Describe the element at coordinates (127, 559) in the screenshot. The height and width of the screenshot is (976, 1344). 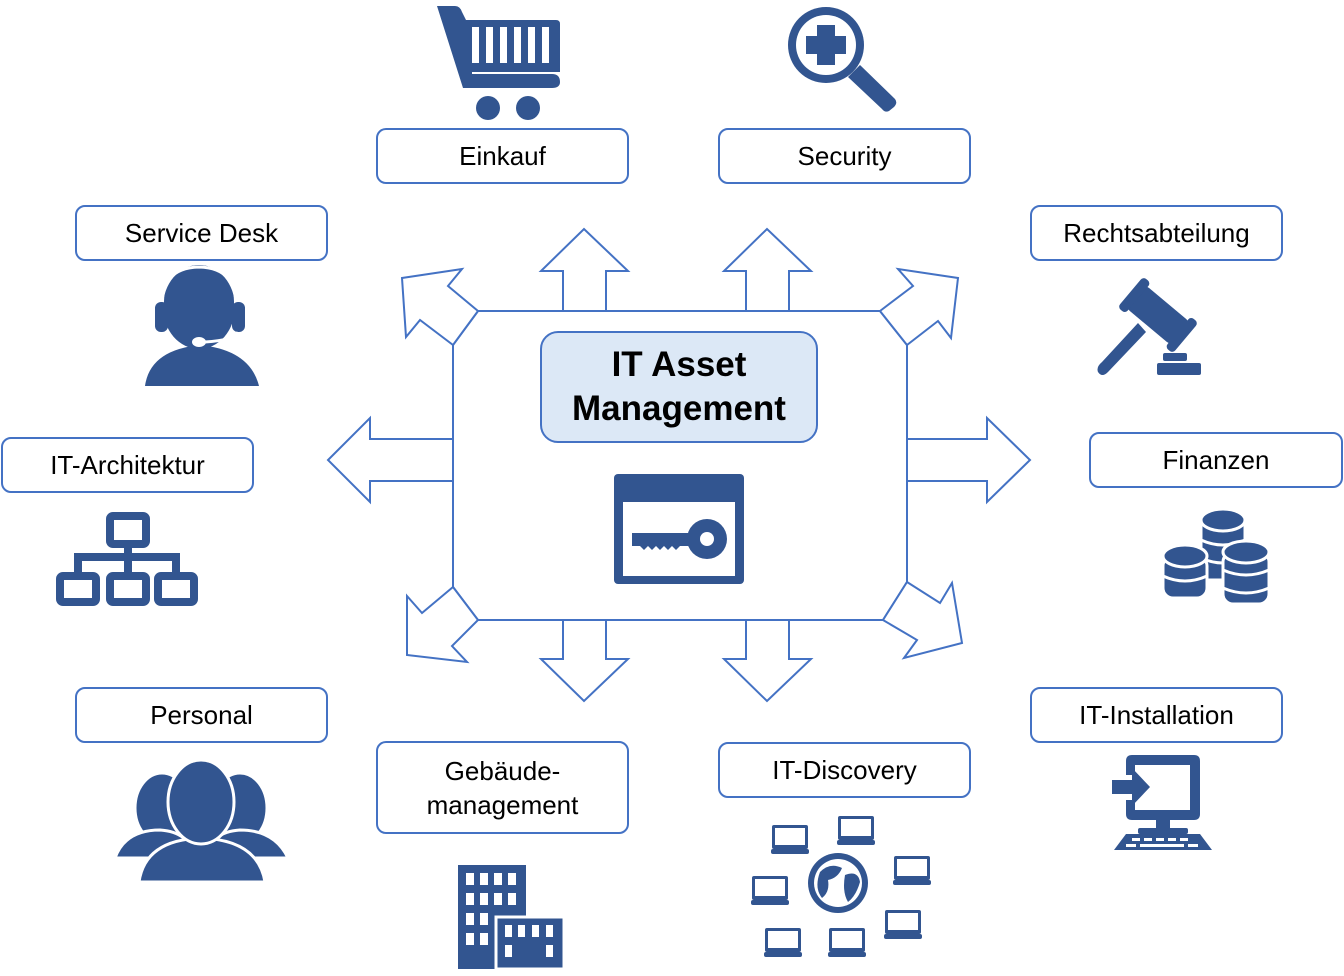
I see `hierarchy-icon` at that location.